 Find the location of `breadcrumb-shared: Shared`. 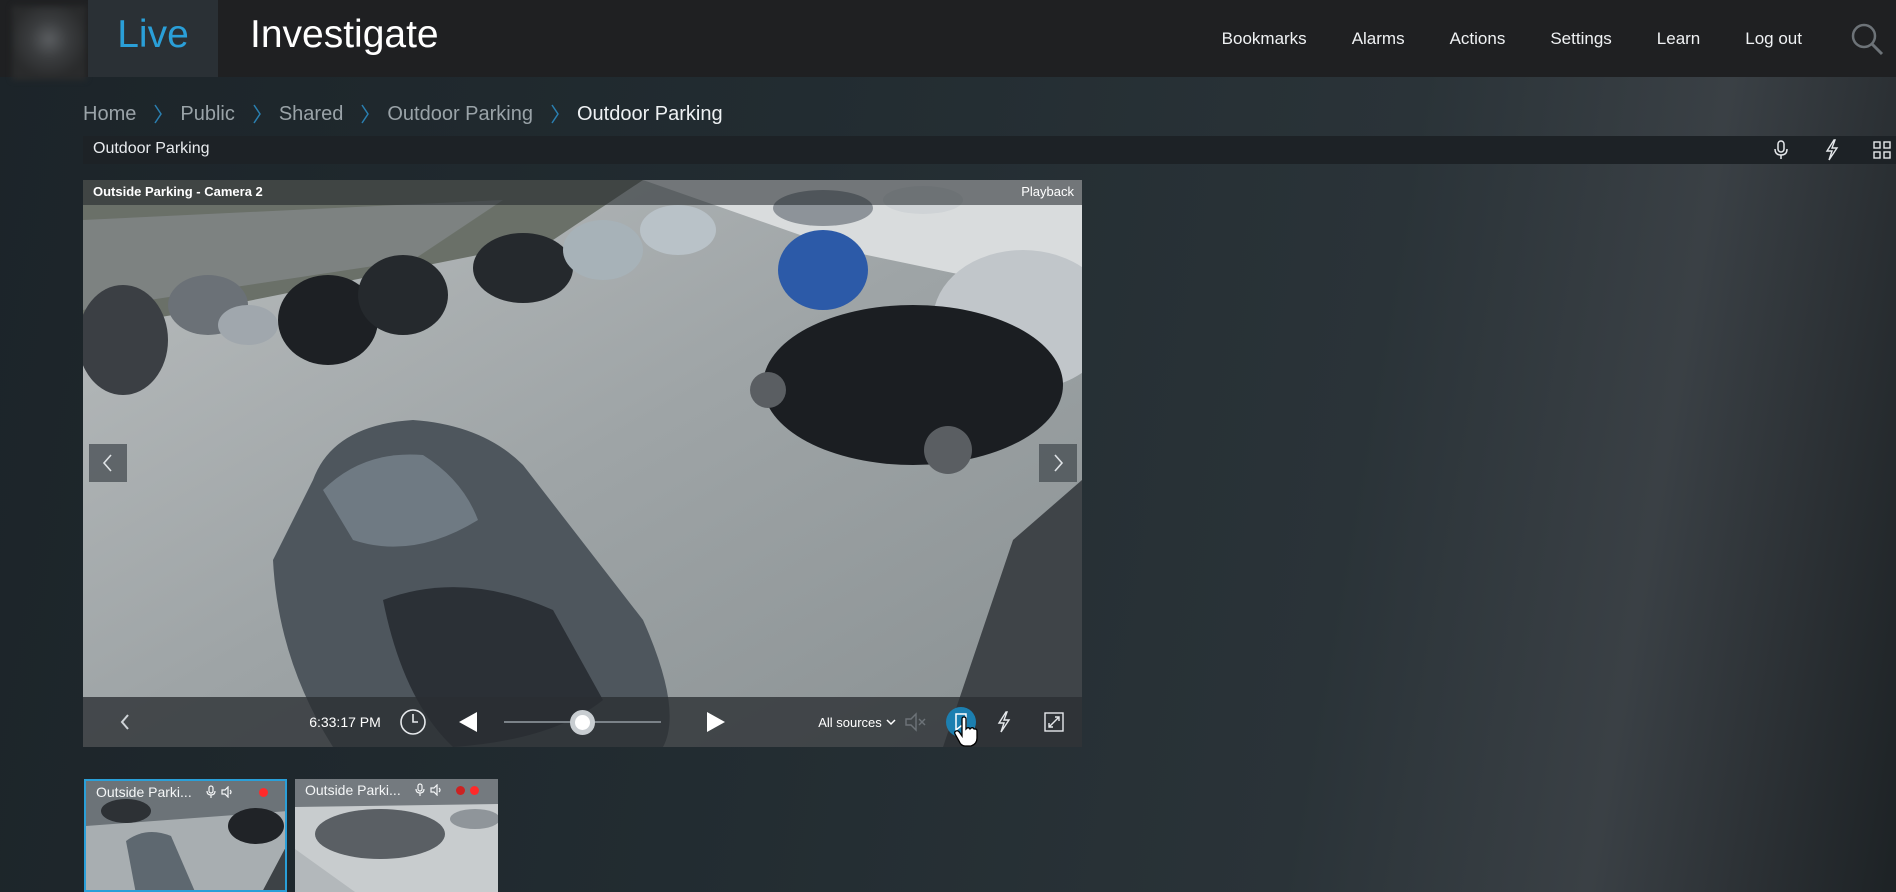

breadcrumb-shared: Shared is located at coordinates (311, 114).